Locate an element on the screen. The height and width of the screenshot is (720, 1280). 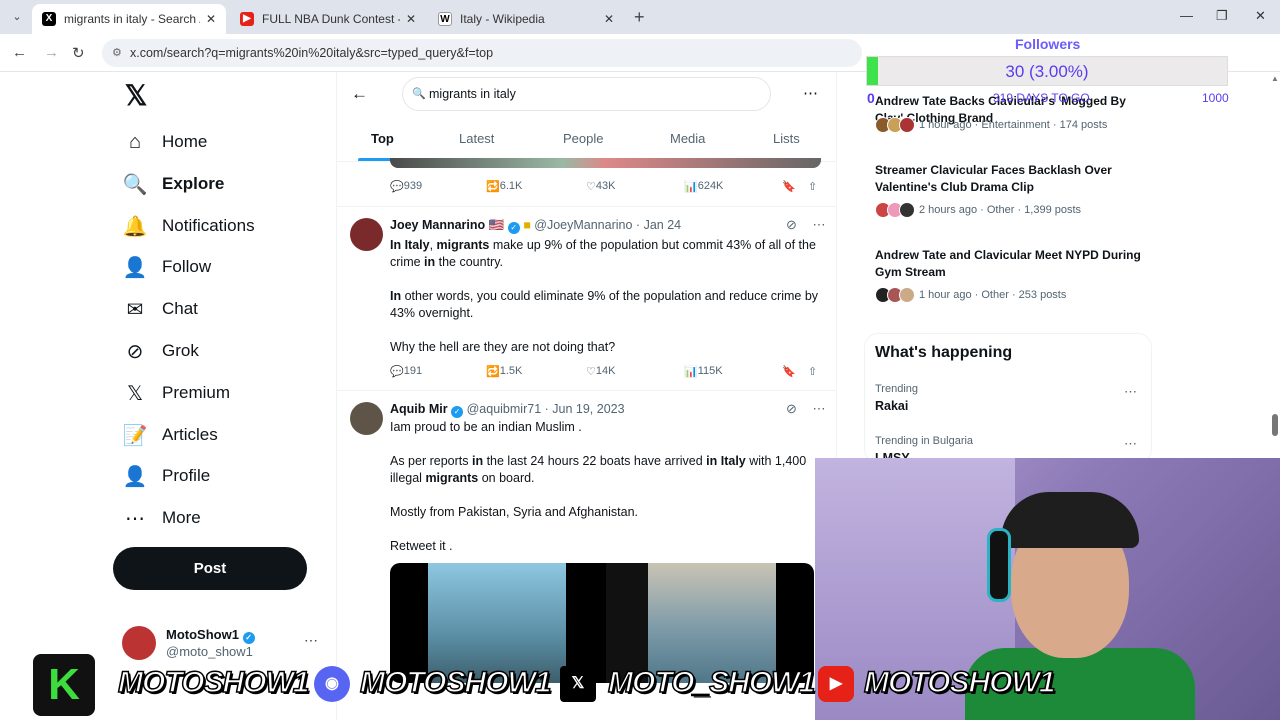
verified-badge-icon: ✓ is located at coordinates (513, 228).